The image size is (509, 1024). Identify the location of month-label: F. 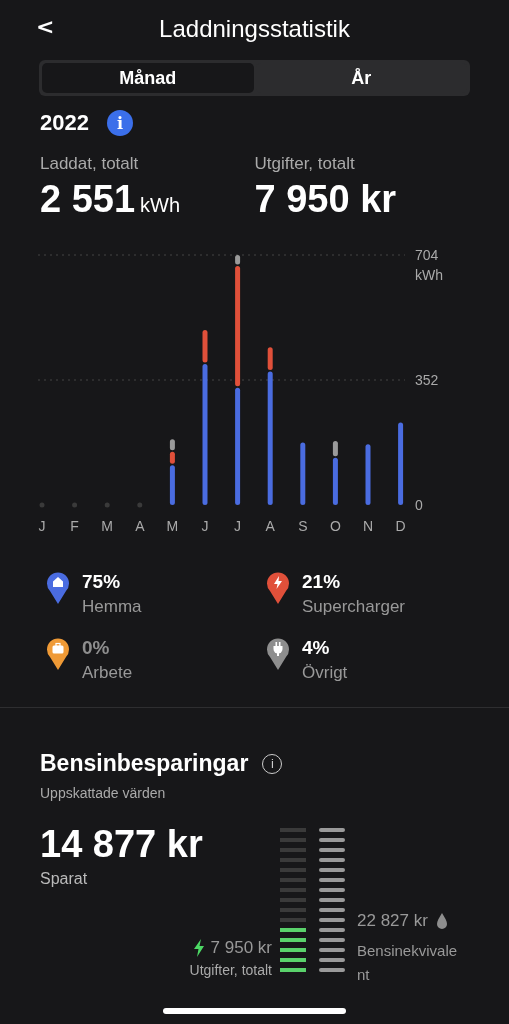
(74, 526).